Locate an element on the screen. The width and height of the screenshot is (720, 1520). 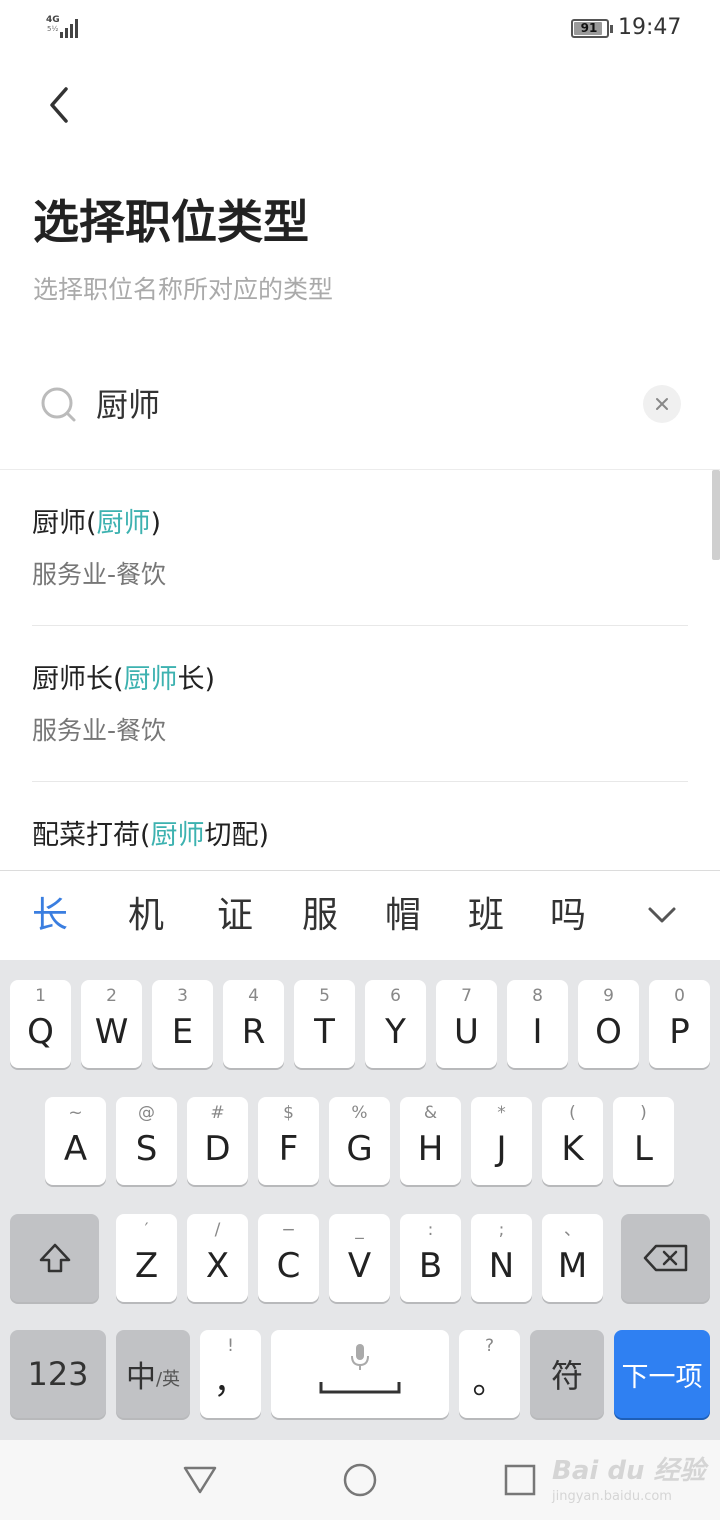
clear-button is located at coordinates (662, 404).